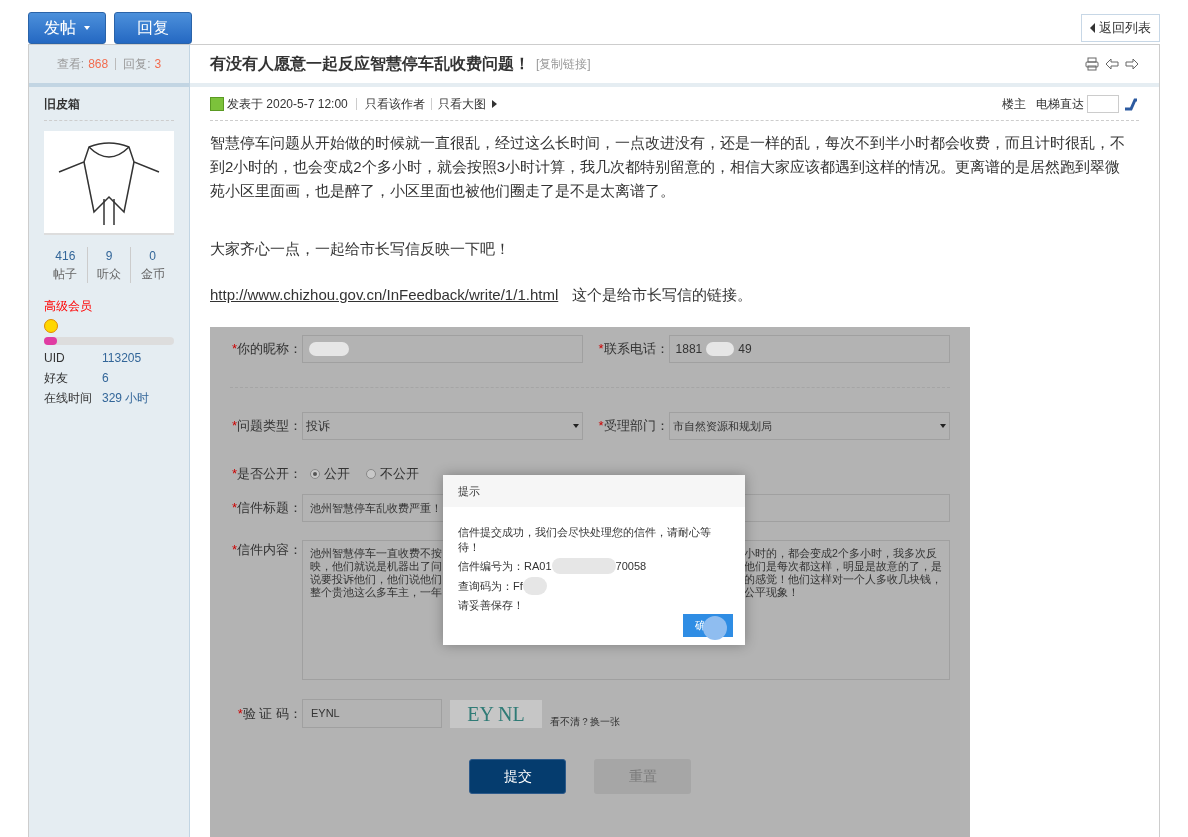 This screenshot has width=1188, height=837. Describe the element at coordinates (126, 398) in the screenshot. I see `info-value: 329 小时` at that location.